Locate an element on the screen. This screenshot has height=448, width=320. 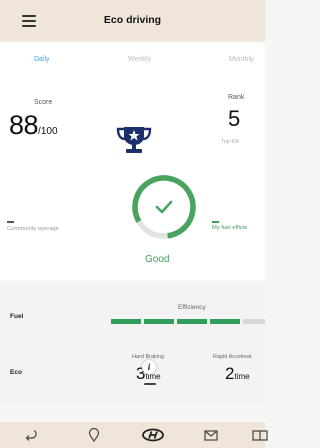
rank-value: 5 is located at coordinates (234, 118).